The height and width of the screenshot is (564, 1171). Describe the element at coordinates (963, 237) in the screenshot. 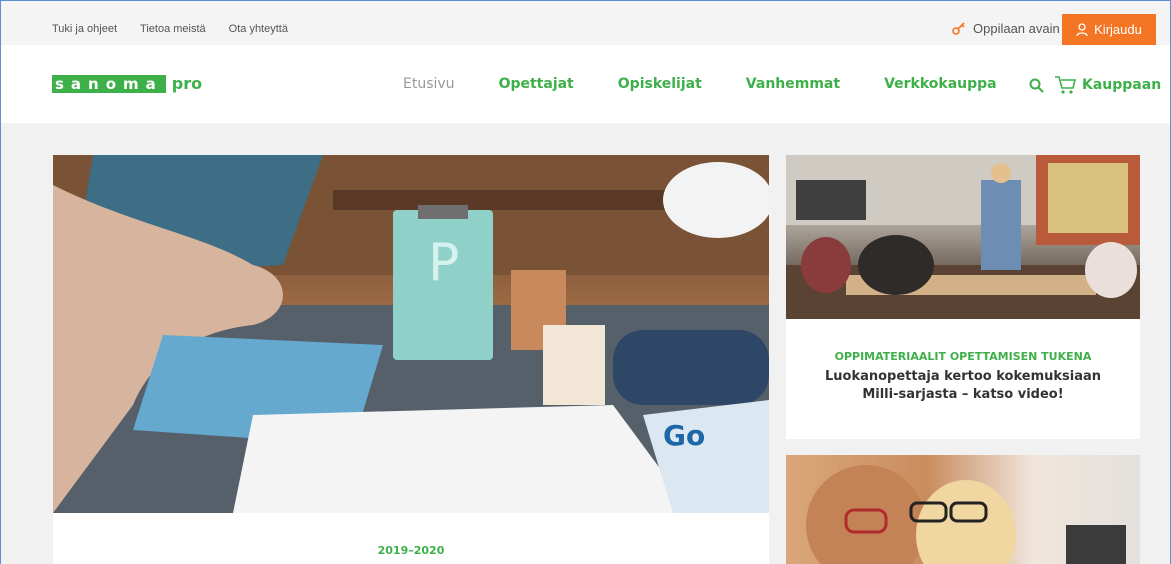

I see `card-image-classroom` at that location.